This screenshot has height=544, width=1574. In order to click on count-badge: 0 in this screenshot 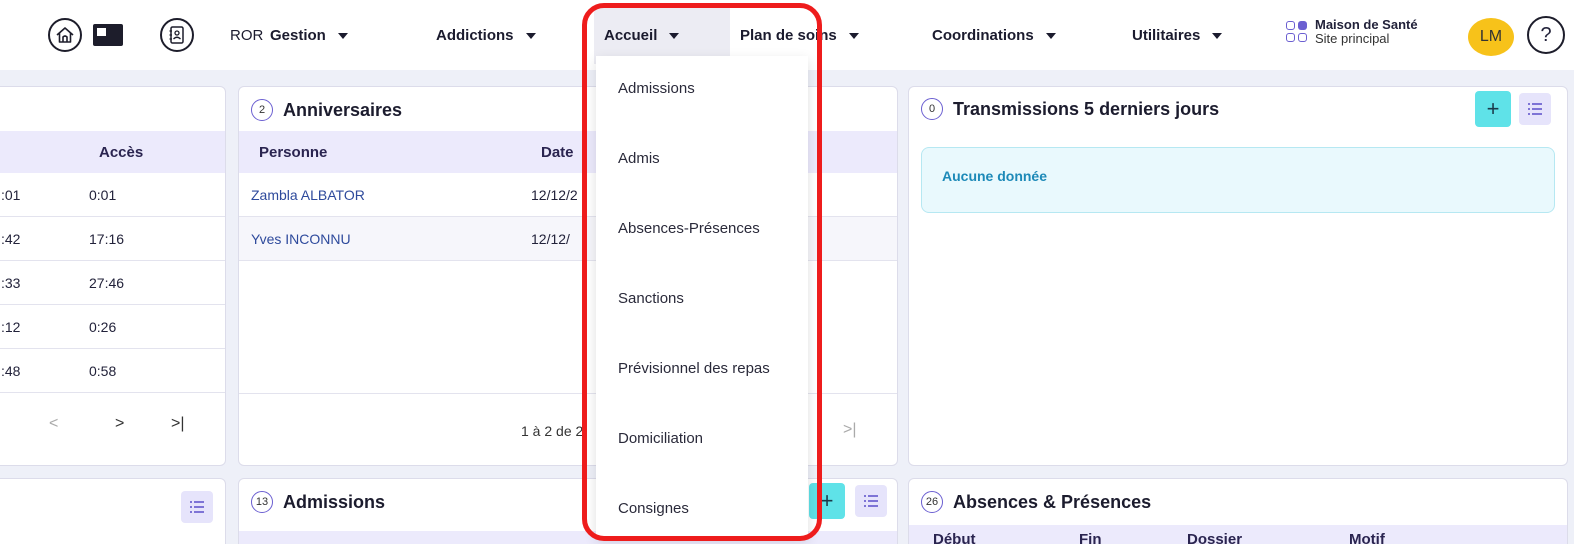, I will do `click(932, 109)`.